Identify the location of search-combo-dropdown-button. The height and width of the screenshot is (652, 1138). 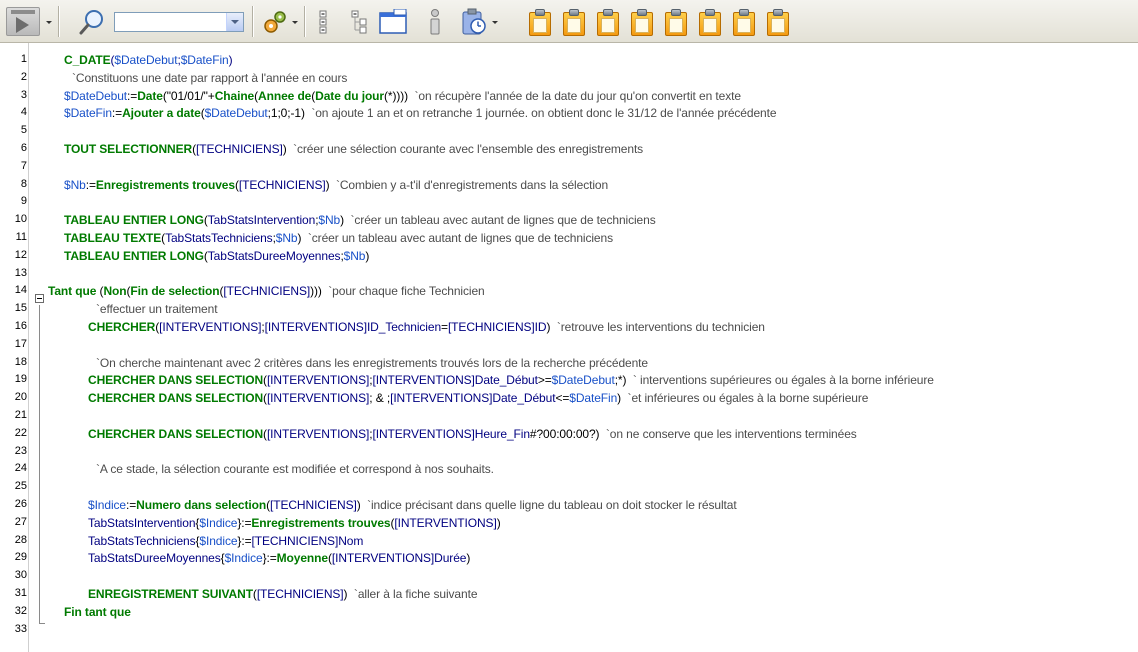
(234, 22).